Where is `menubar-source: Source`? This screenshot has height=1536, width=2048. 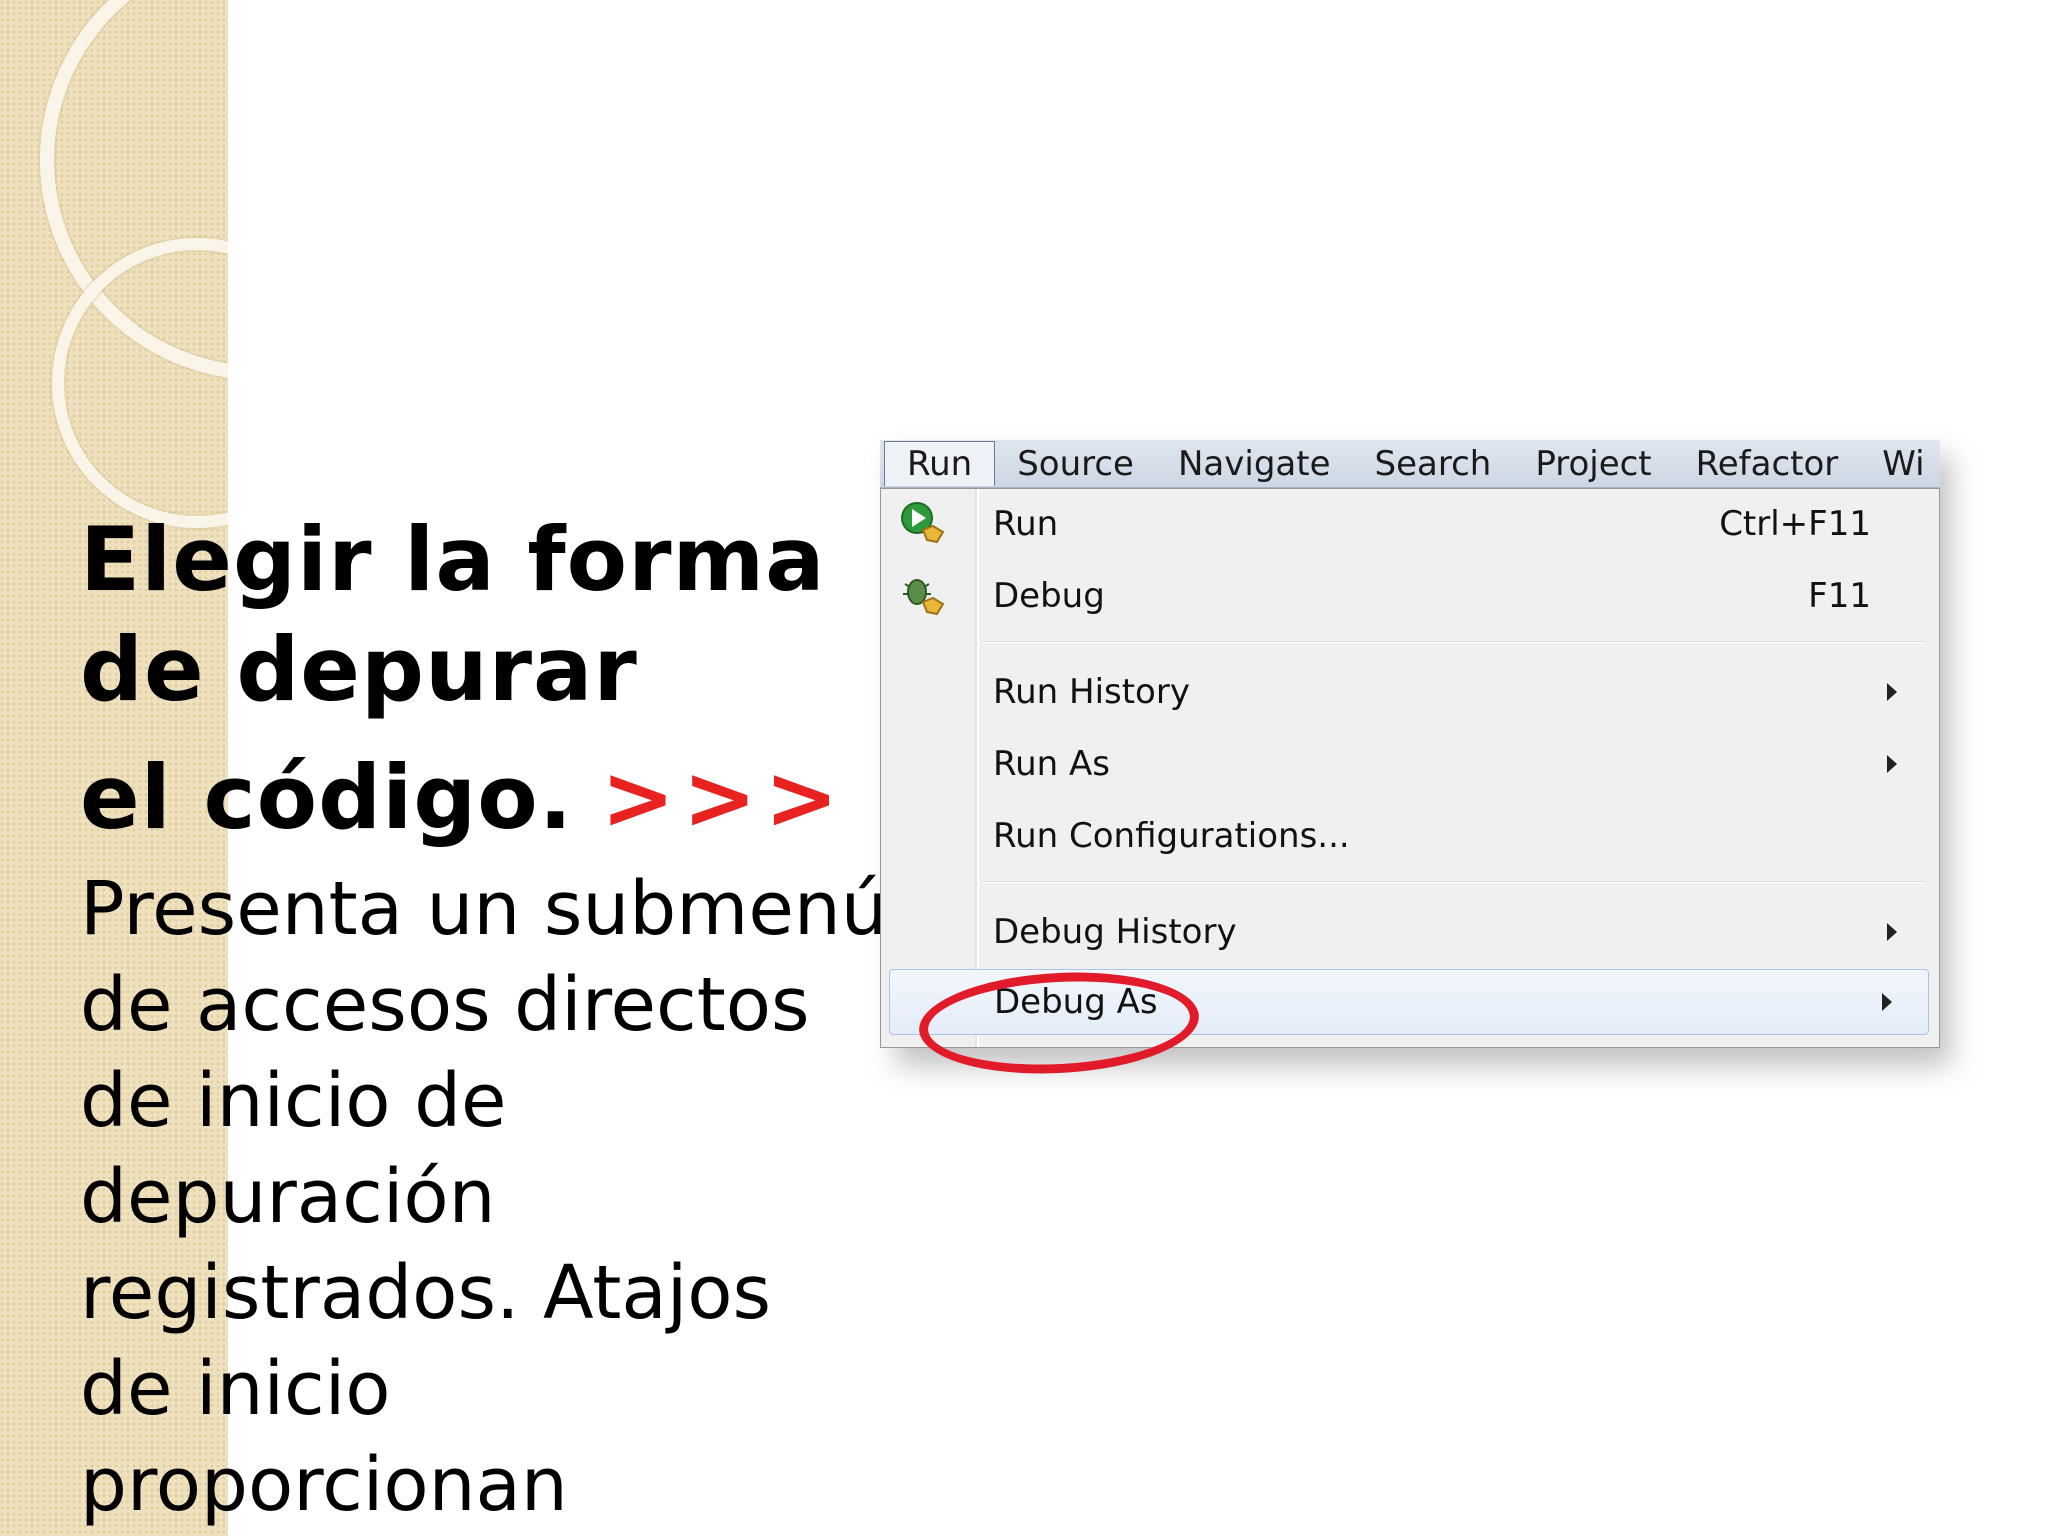
menubar-source: Source is located at coordinates (1075, 463).